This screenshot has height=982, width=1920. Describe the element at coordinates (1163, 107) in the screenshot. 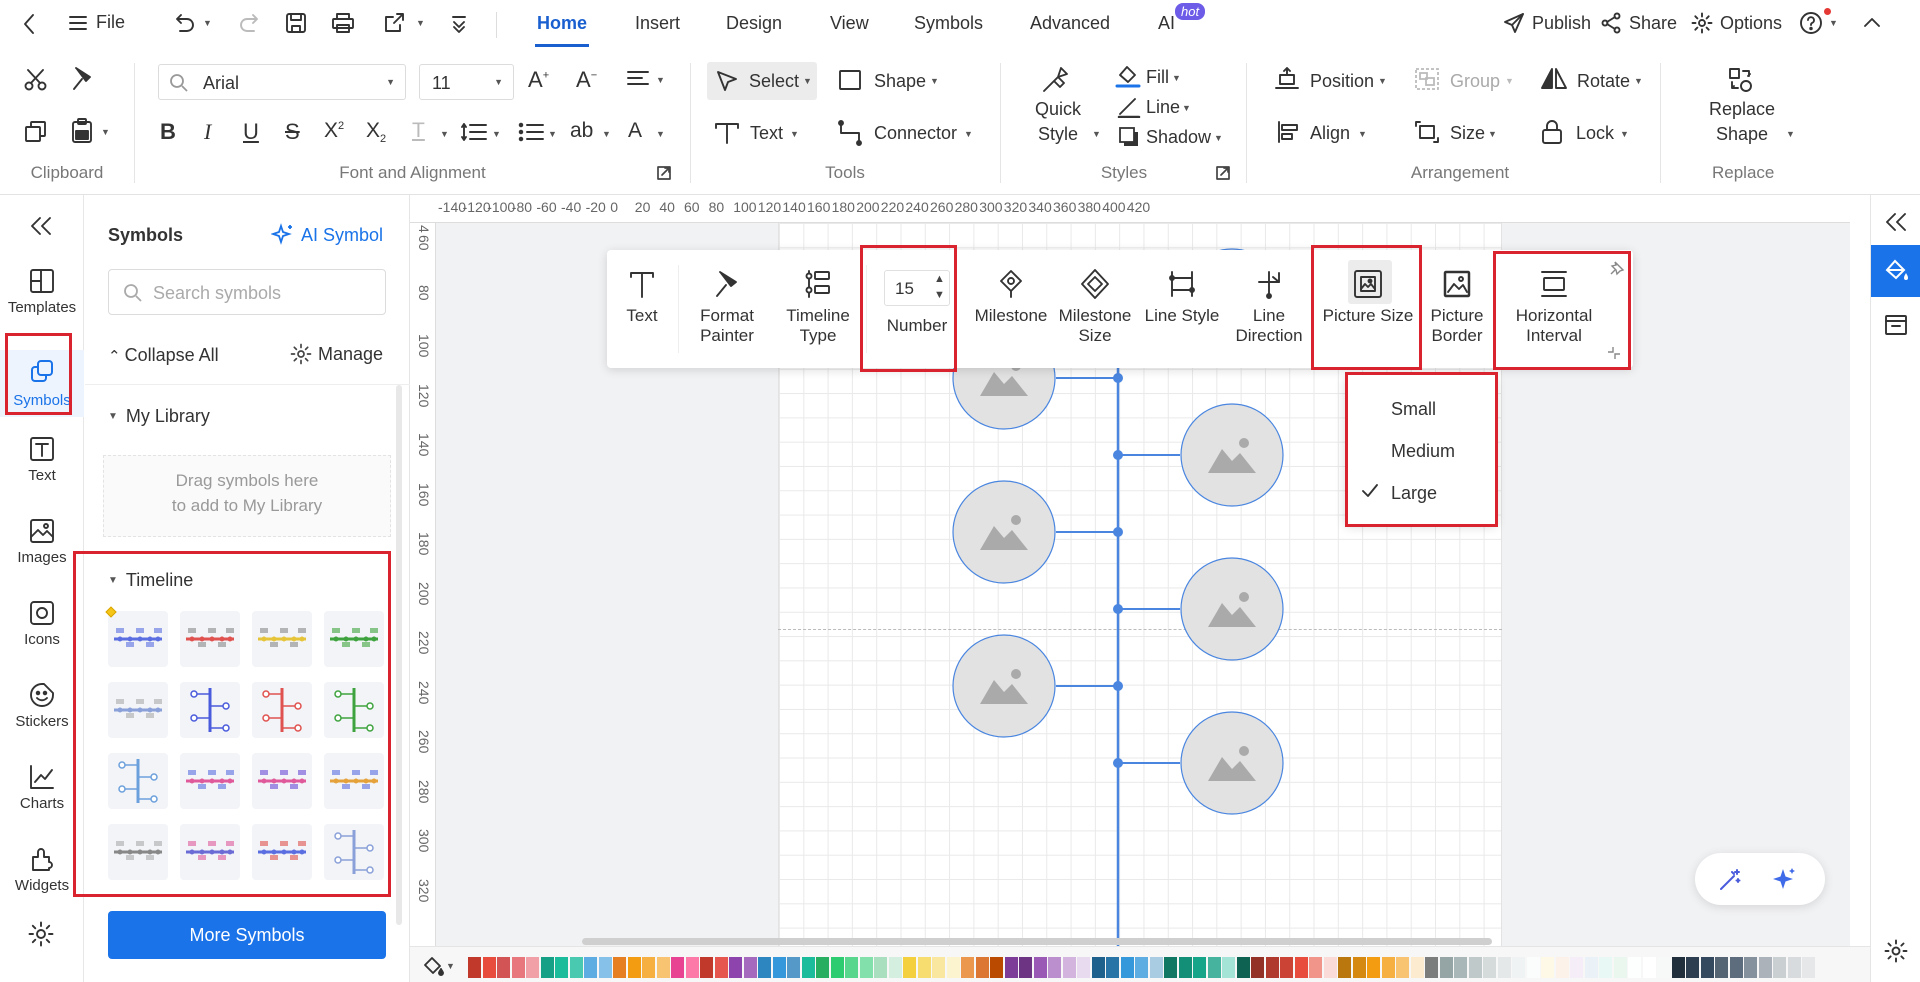

I see `line-label: Line` at that location.